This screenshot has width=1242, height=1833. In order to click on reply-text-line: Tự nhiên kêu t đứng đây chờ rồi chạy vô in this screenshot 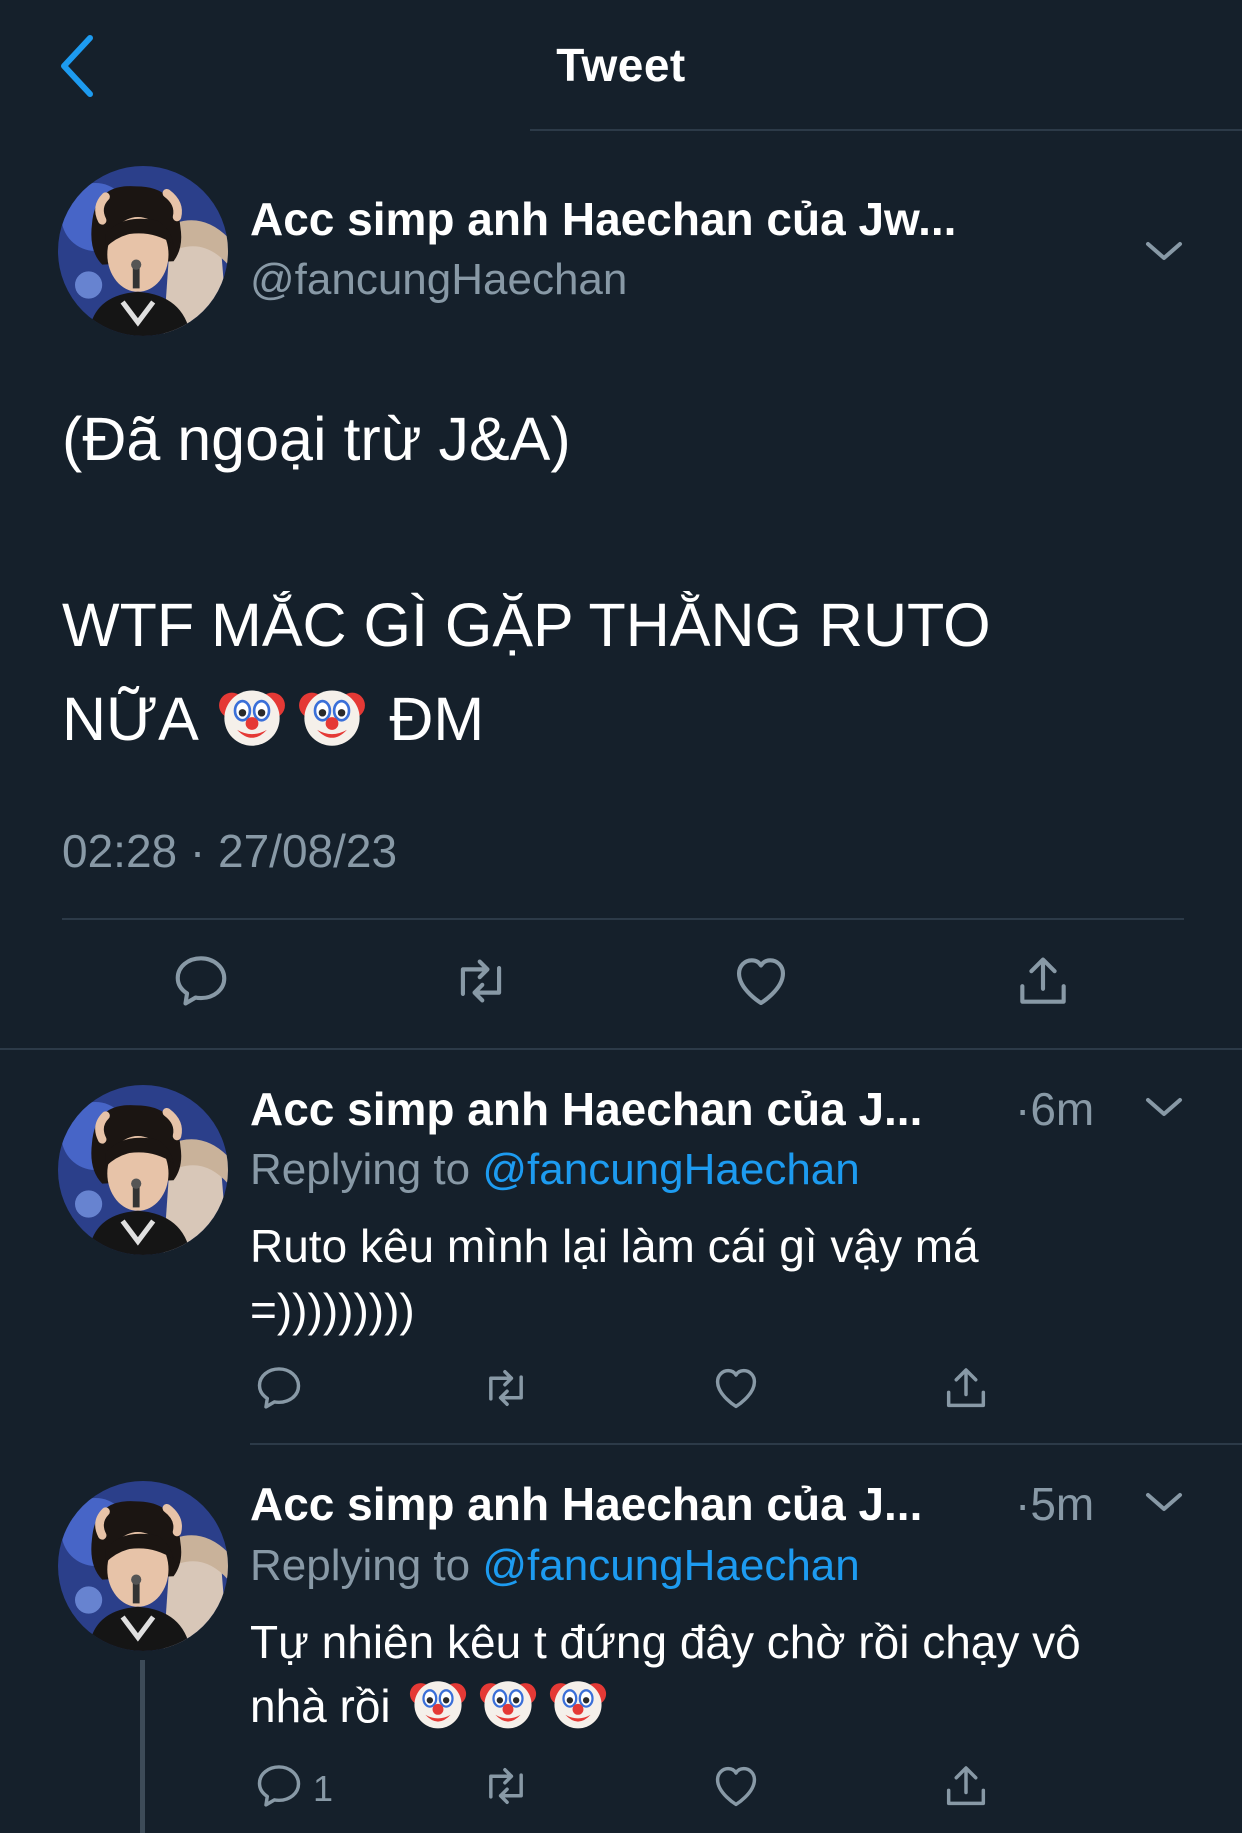, I will do `click(665, 1642)`.